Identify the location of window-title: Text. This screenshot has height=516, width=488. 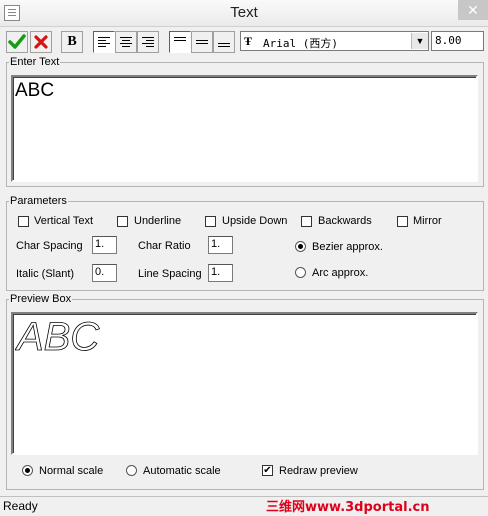
(244, 12).